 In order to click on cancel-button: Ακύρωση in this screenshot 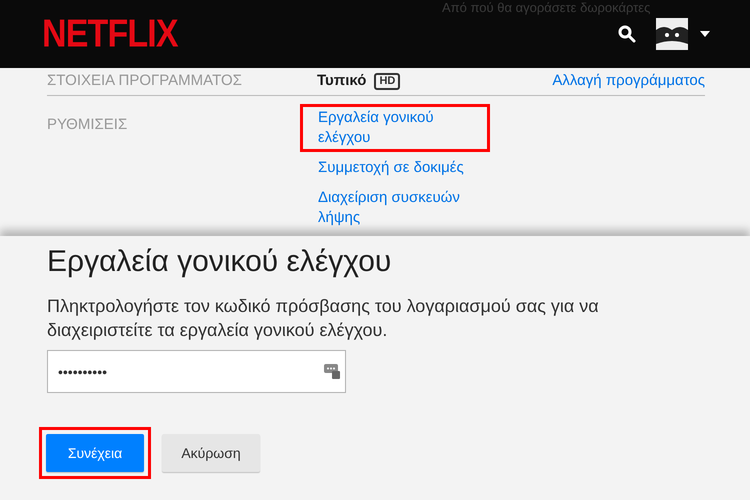, I will do `click(211, 453)`.